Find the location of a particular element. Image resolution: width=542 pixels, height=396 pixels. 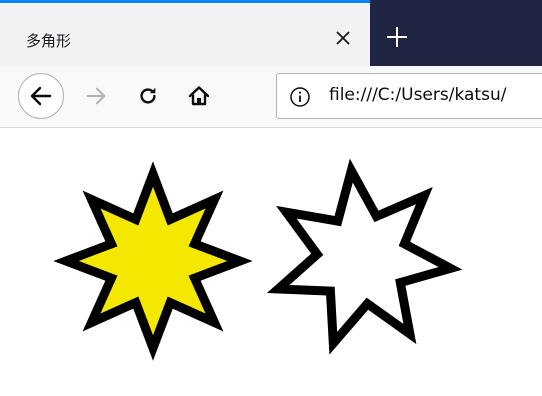

reload-icon is located at coordinates (148, 96).